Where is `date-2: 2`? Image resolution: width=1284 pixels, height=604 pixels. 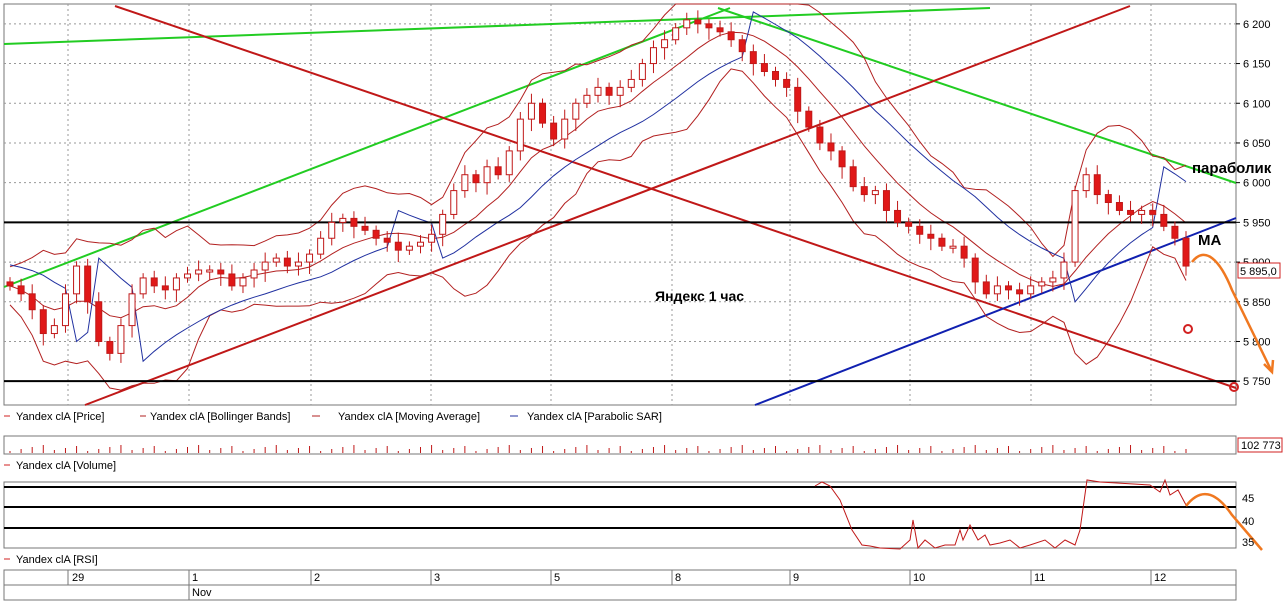 date-2: 2 is located at coordinates (317, 578).